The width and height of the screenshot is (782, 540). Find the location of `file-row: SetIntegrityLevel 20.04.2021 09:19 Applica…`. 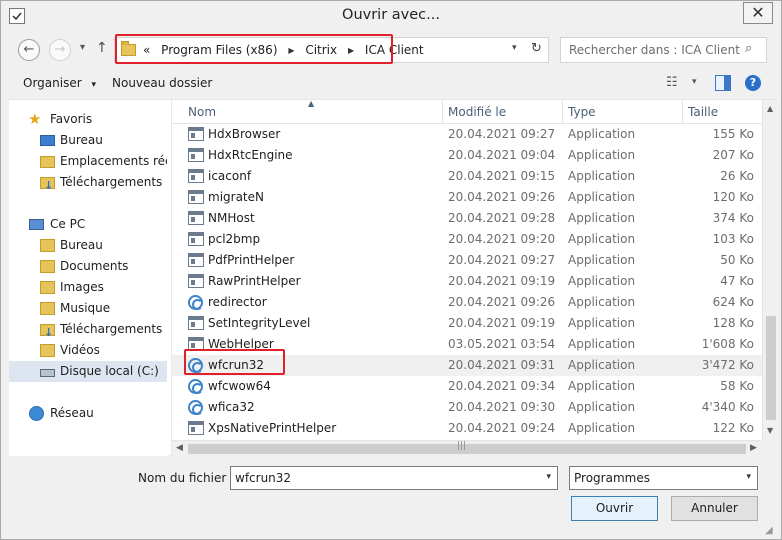

file-row: SetIntegrityLevel 20.04.2021 09:19 Applica… is located at coordinates (467, 323).